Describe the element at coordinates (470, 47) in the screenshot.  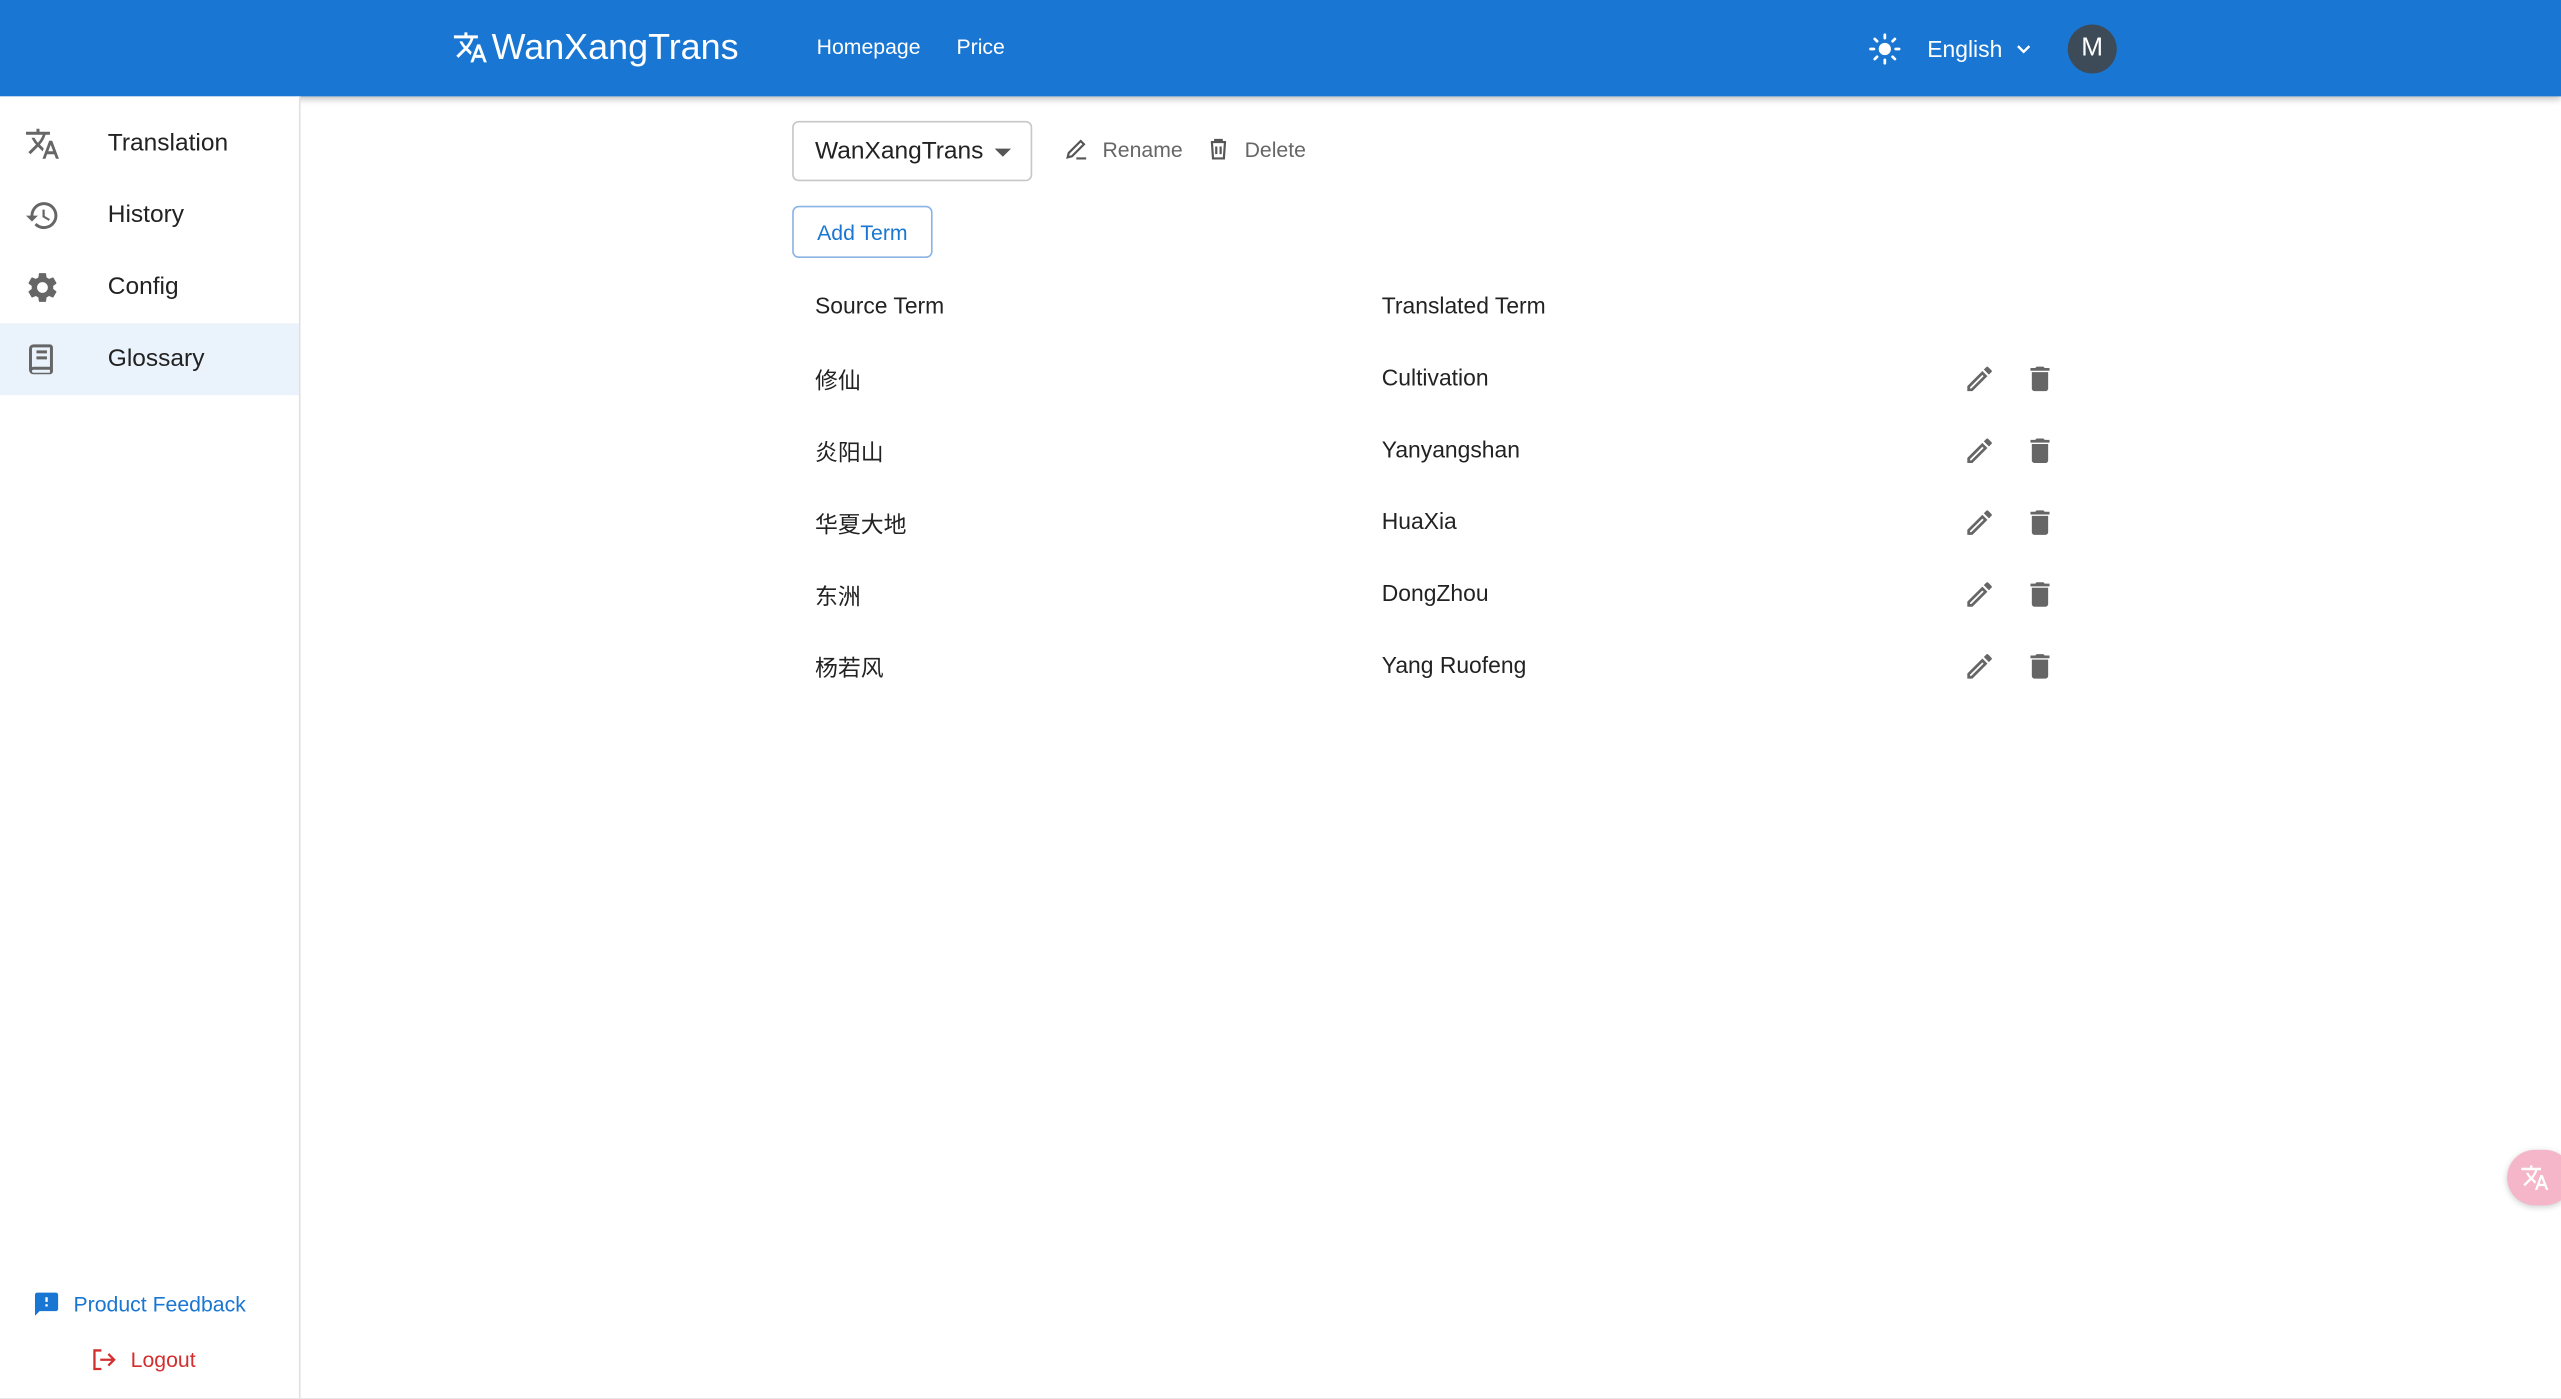
I see `translate-logo-icon` at that location.